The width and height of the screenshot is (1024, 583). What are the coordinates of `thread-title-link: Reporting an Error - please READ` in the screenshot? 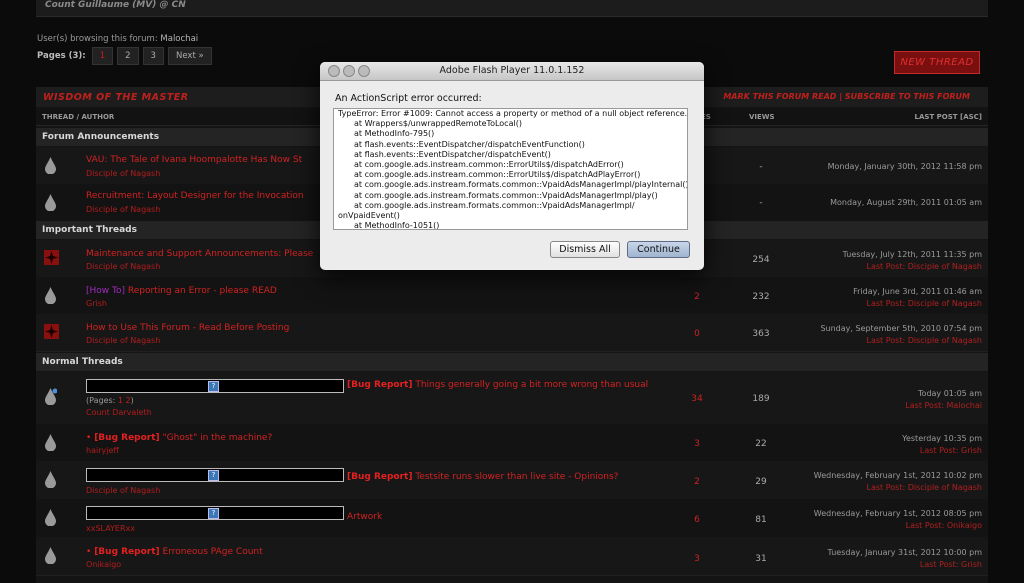 It's located at (202, 291).